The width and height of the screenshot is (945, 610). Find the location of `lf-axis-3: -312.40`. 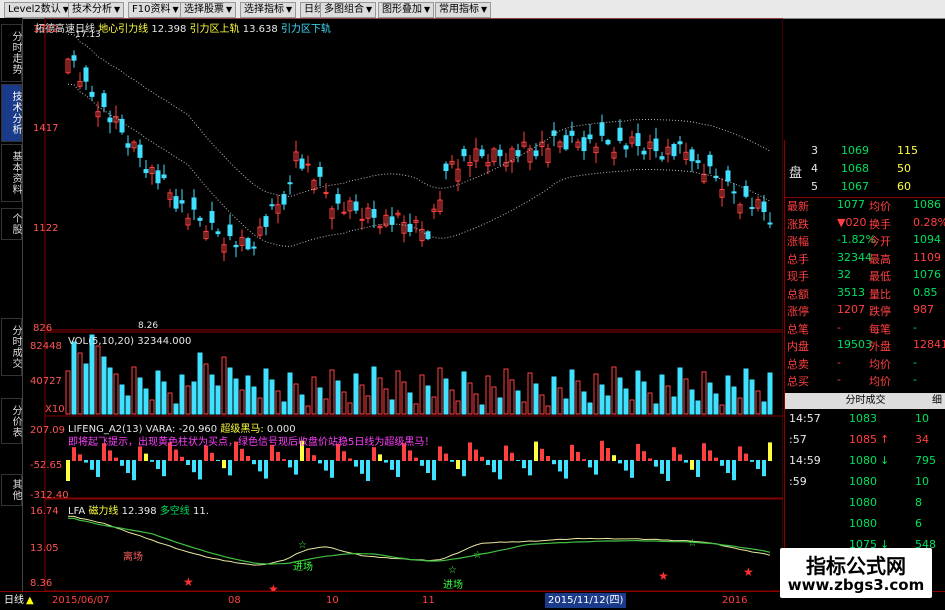

lf-axis-3: -312.40 is located at coordinates (49, 495).